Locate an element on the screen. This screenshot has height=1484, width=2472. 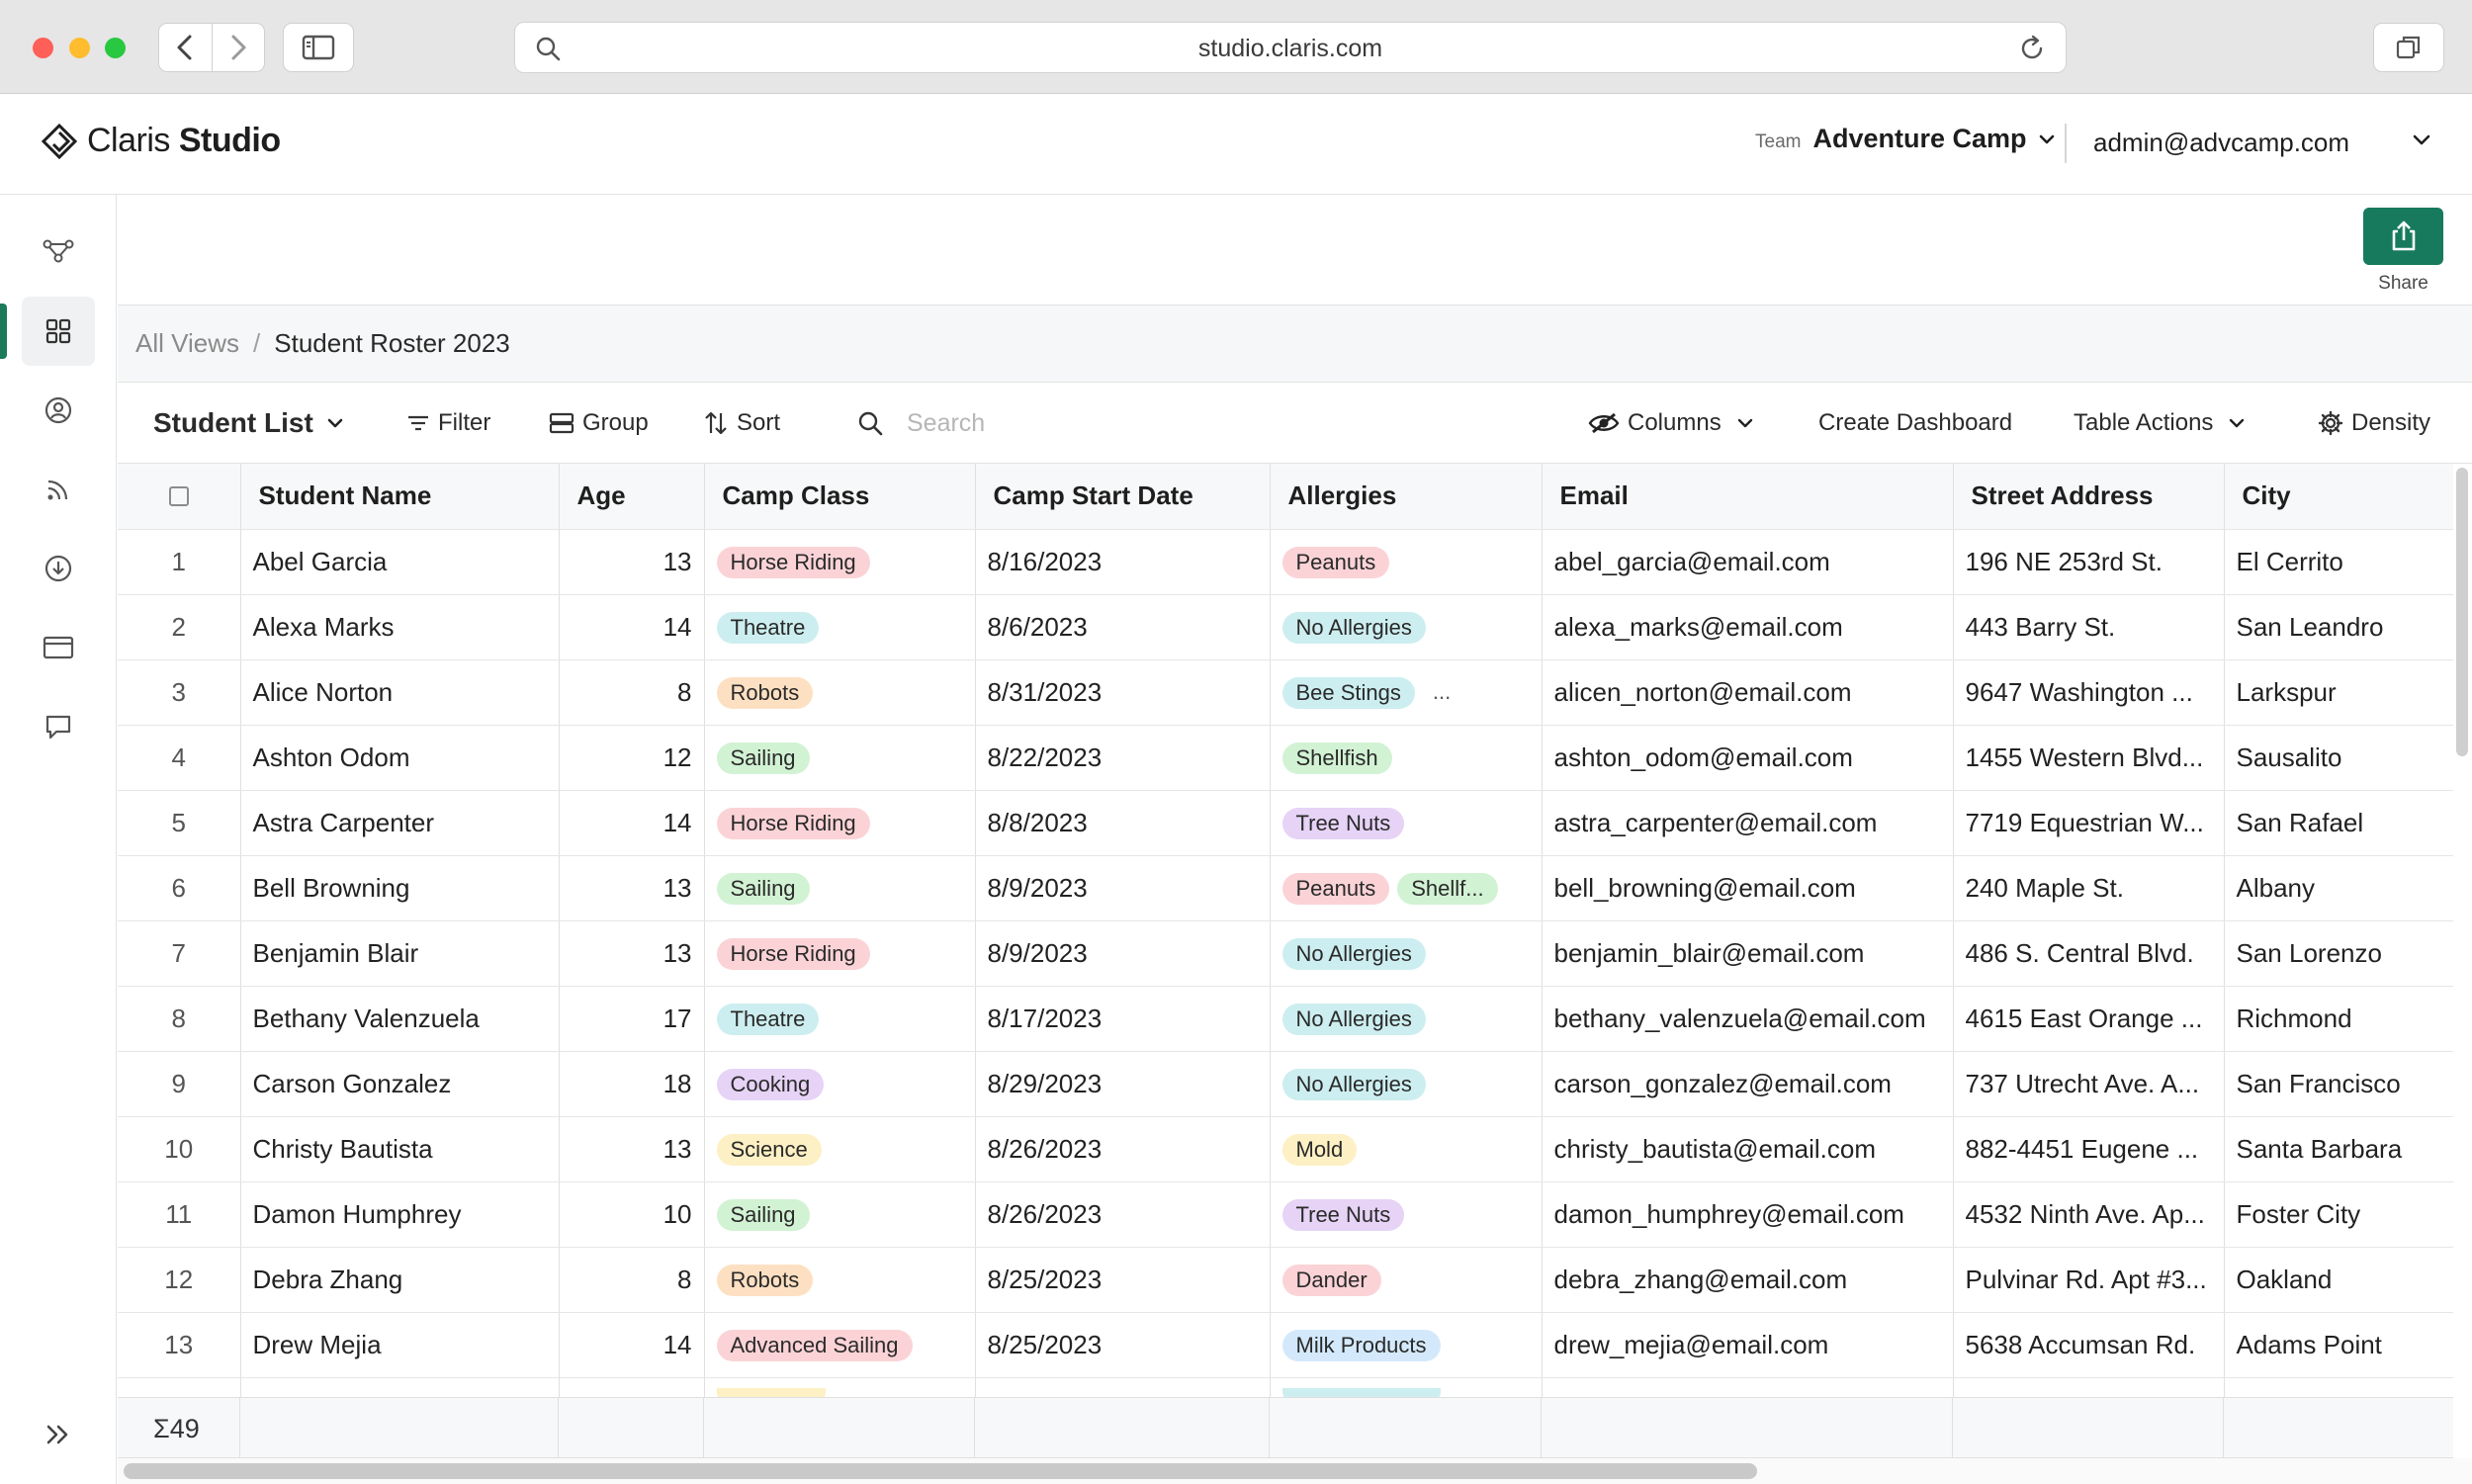
rail-item-users is located at coordinates (58, 410).